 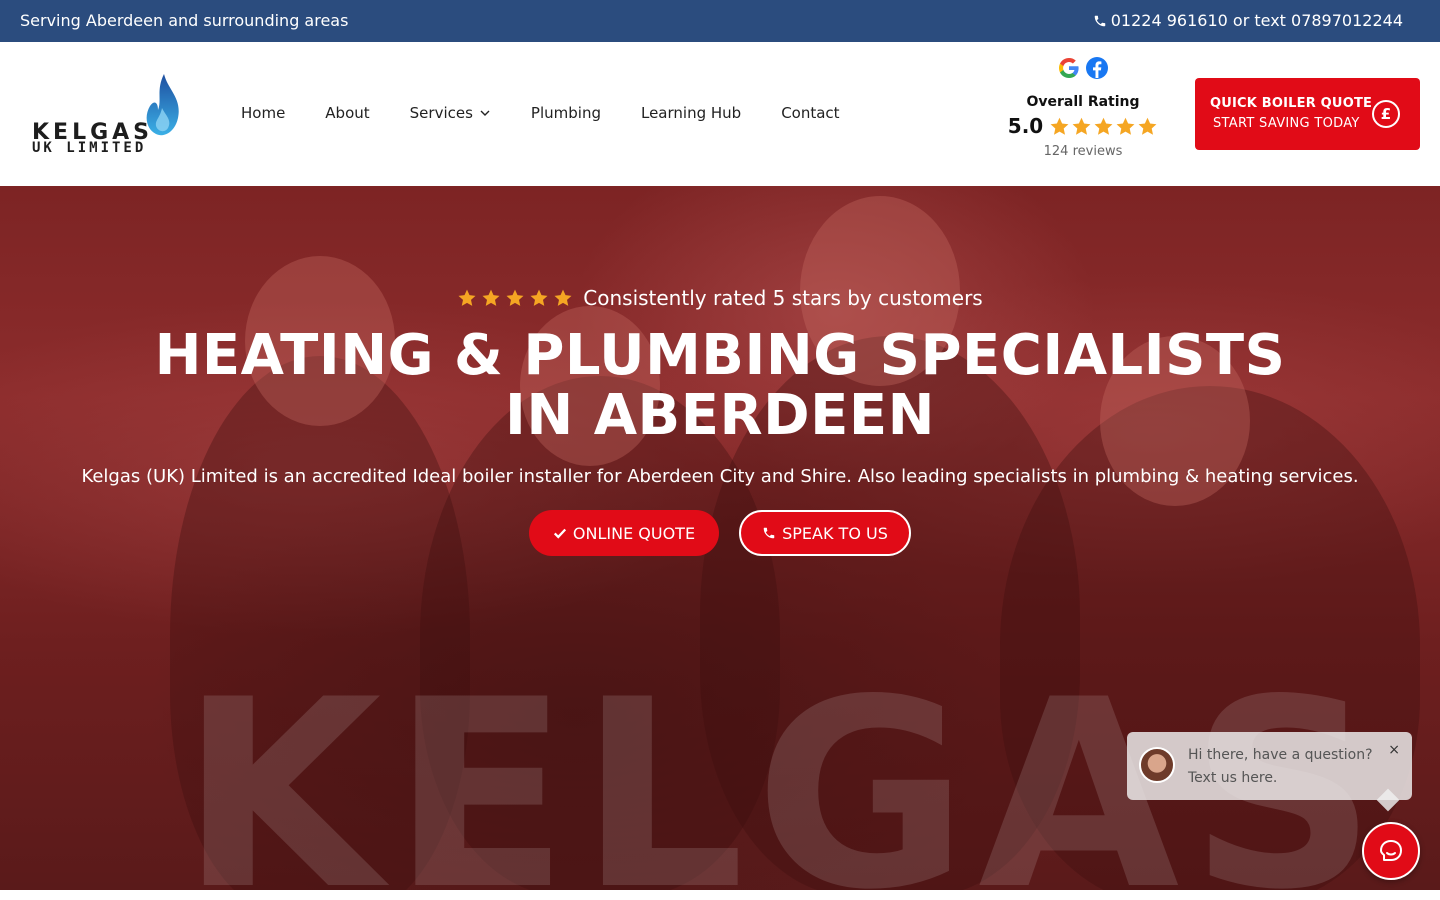 I want to click on hero-tagline: Consistently rated 5 stars by customers, so click(x=720, y=298).